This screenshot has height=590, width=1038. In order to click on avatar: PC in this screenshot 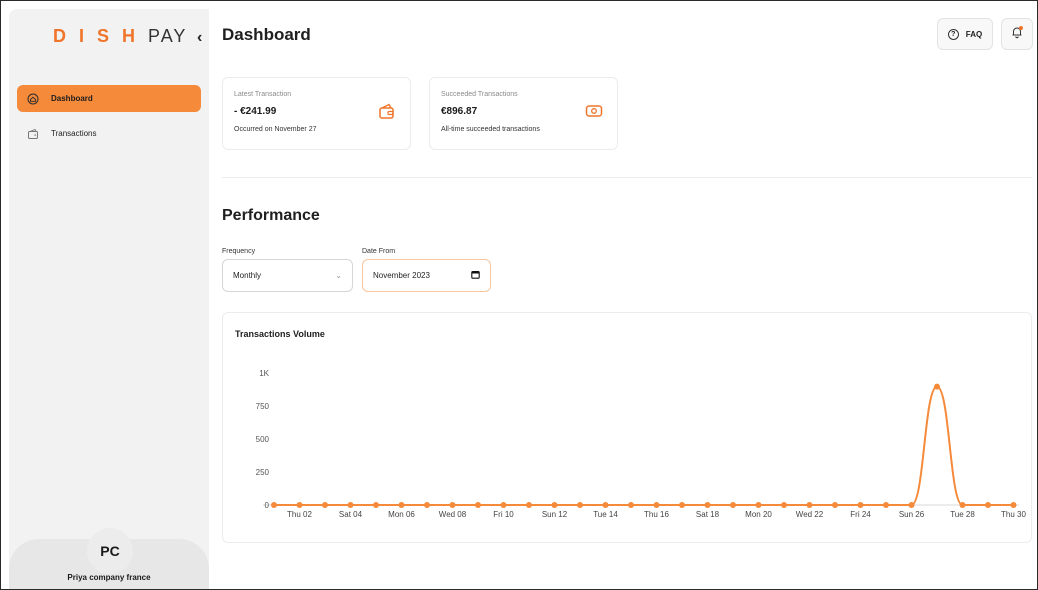, I will do `click(110, 551)`.